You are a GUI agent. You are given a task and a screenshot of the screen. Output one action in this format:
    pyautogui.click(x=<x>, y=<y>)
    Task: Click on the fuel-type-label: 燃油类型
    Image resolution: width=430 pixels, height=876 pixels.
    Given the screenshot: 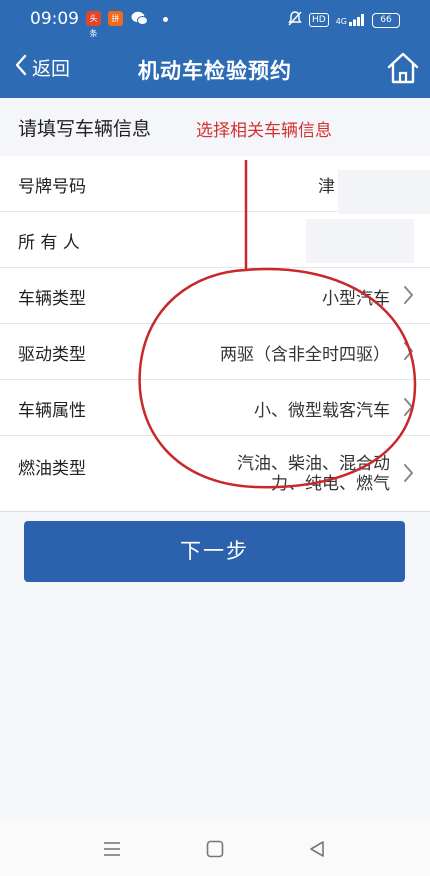 What is the action you would take?
    pyautogui.click(x=52, y=469)
    